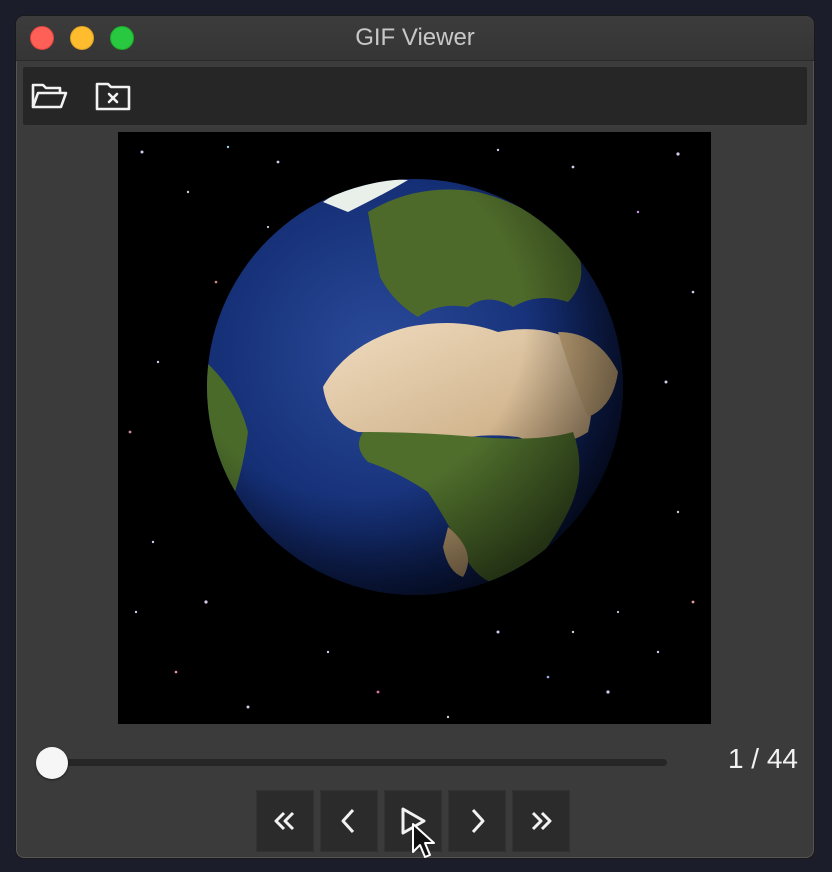 This screenshot has height=872, width=832. I want to click on folder-open-icon, so click(49, 96).